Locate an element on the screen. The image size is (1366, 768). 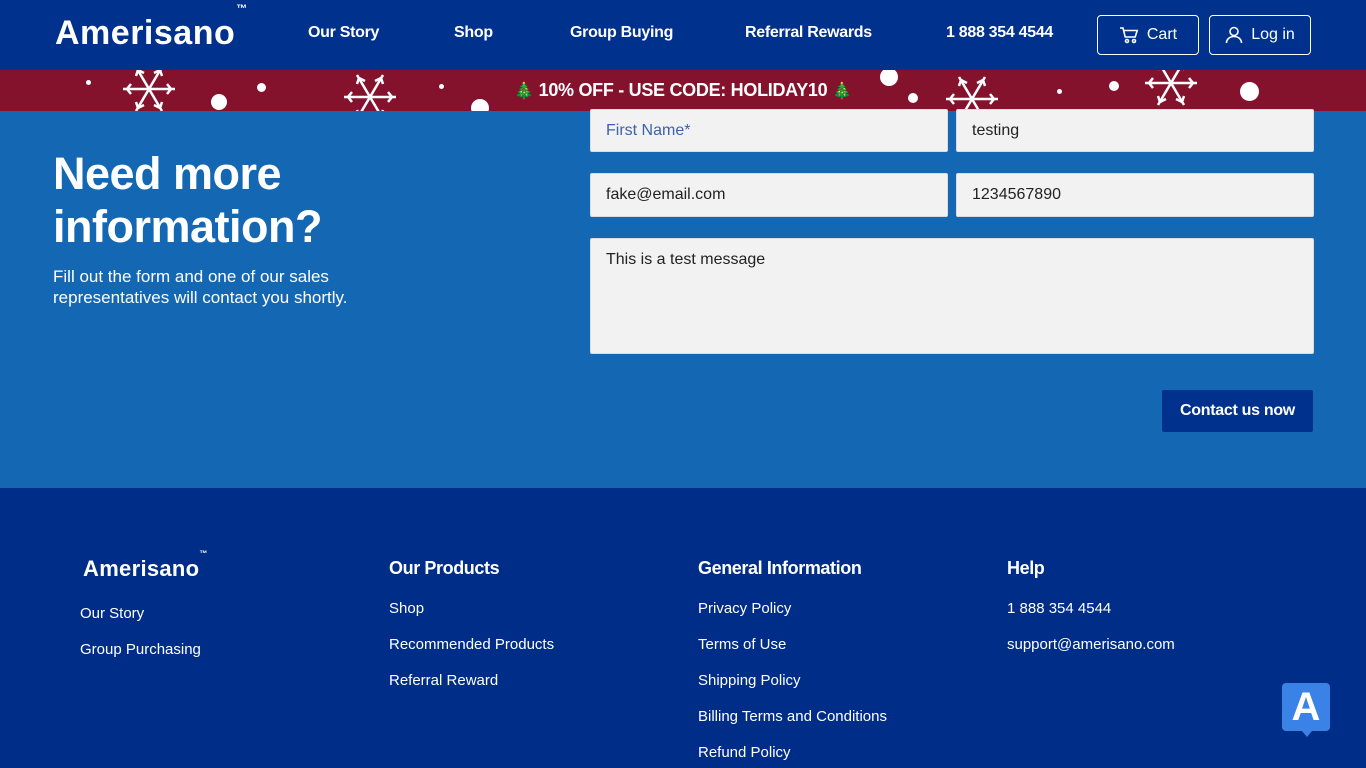
nav-referral-rewards: Referral Rewards is located at coordinates (808, 33).